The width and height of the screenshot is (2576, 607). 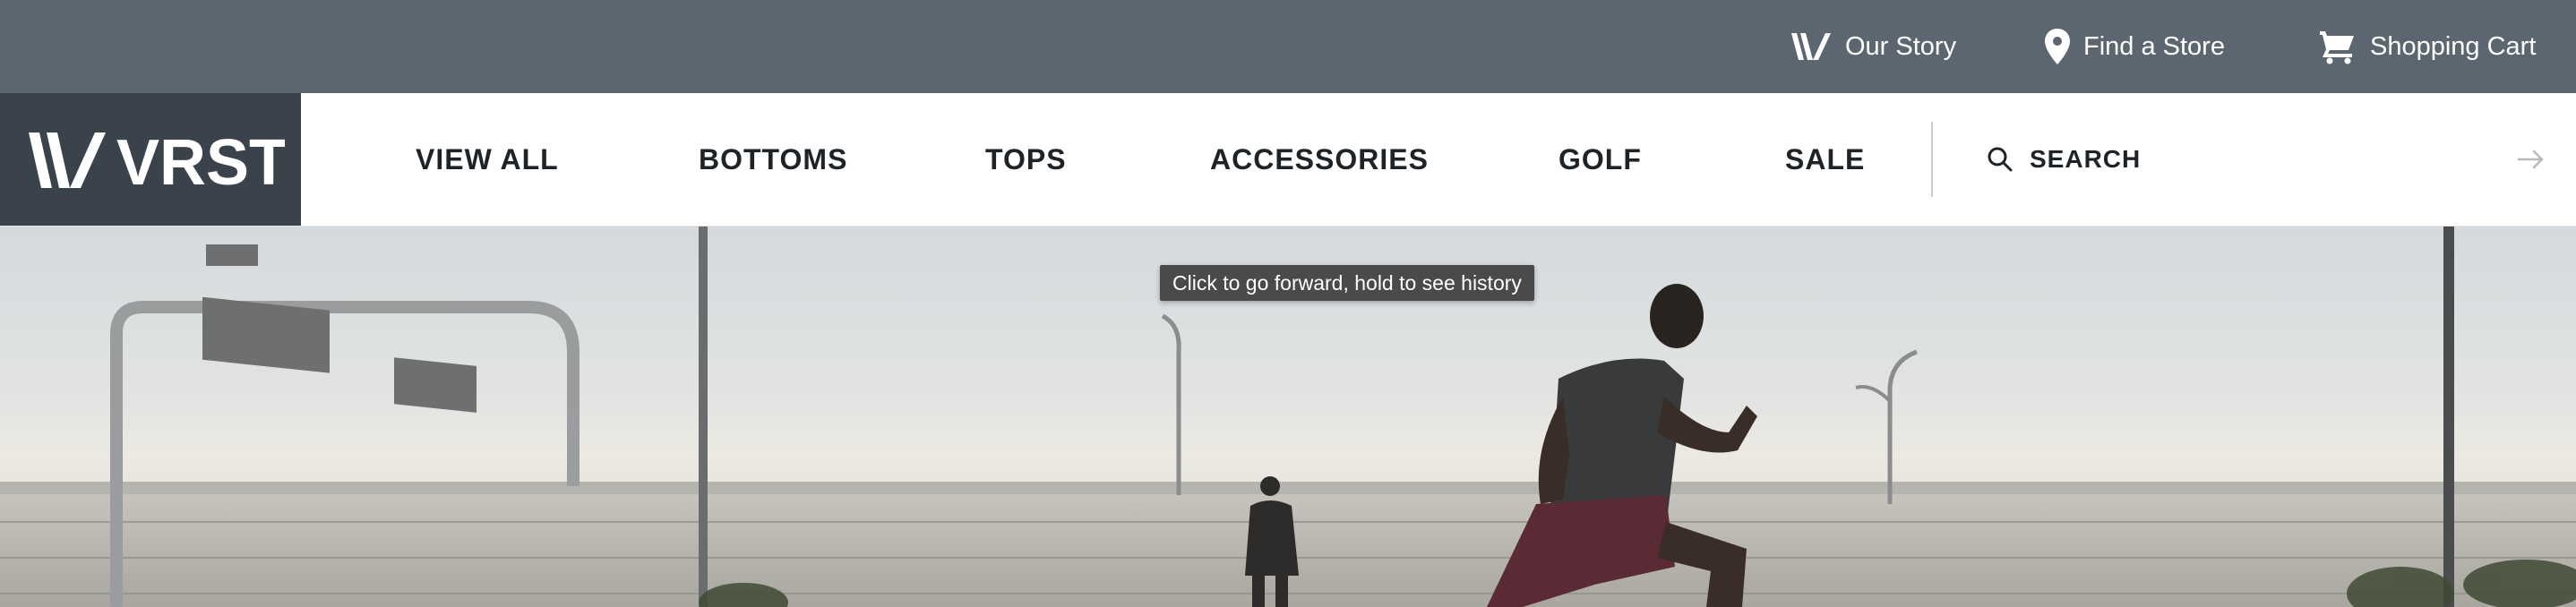 What do you see at coordinates (2337, 46) in the screenshot?
I see `shopping-cart-icon` at bounding box center [2337, 46].